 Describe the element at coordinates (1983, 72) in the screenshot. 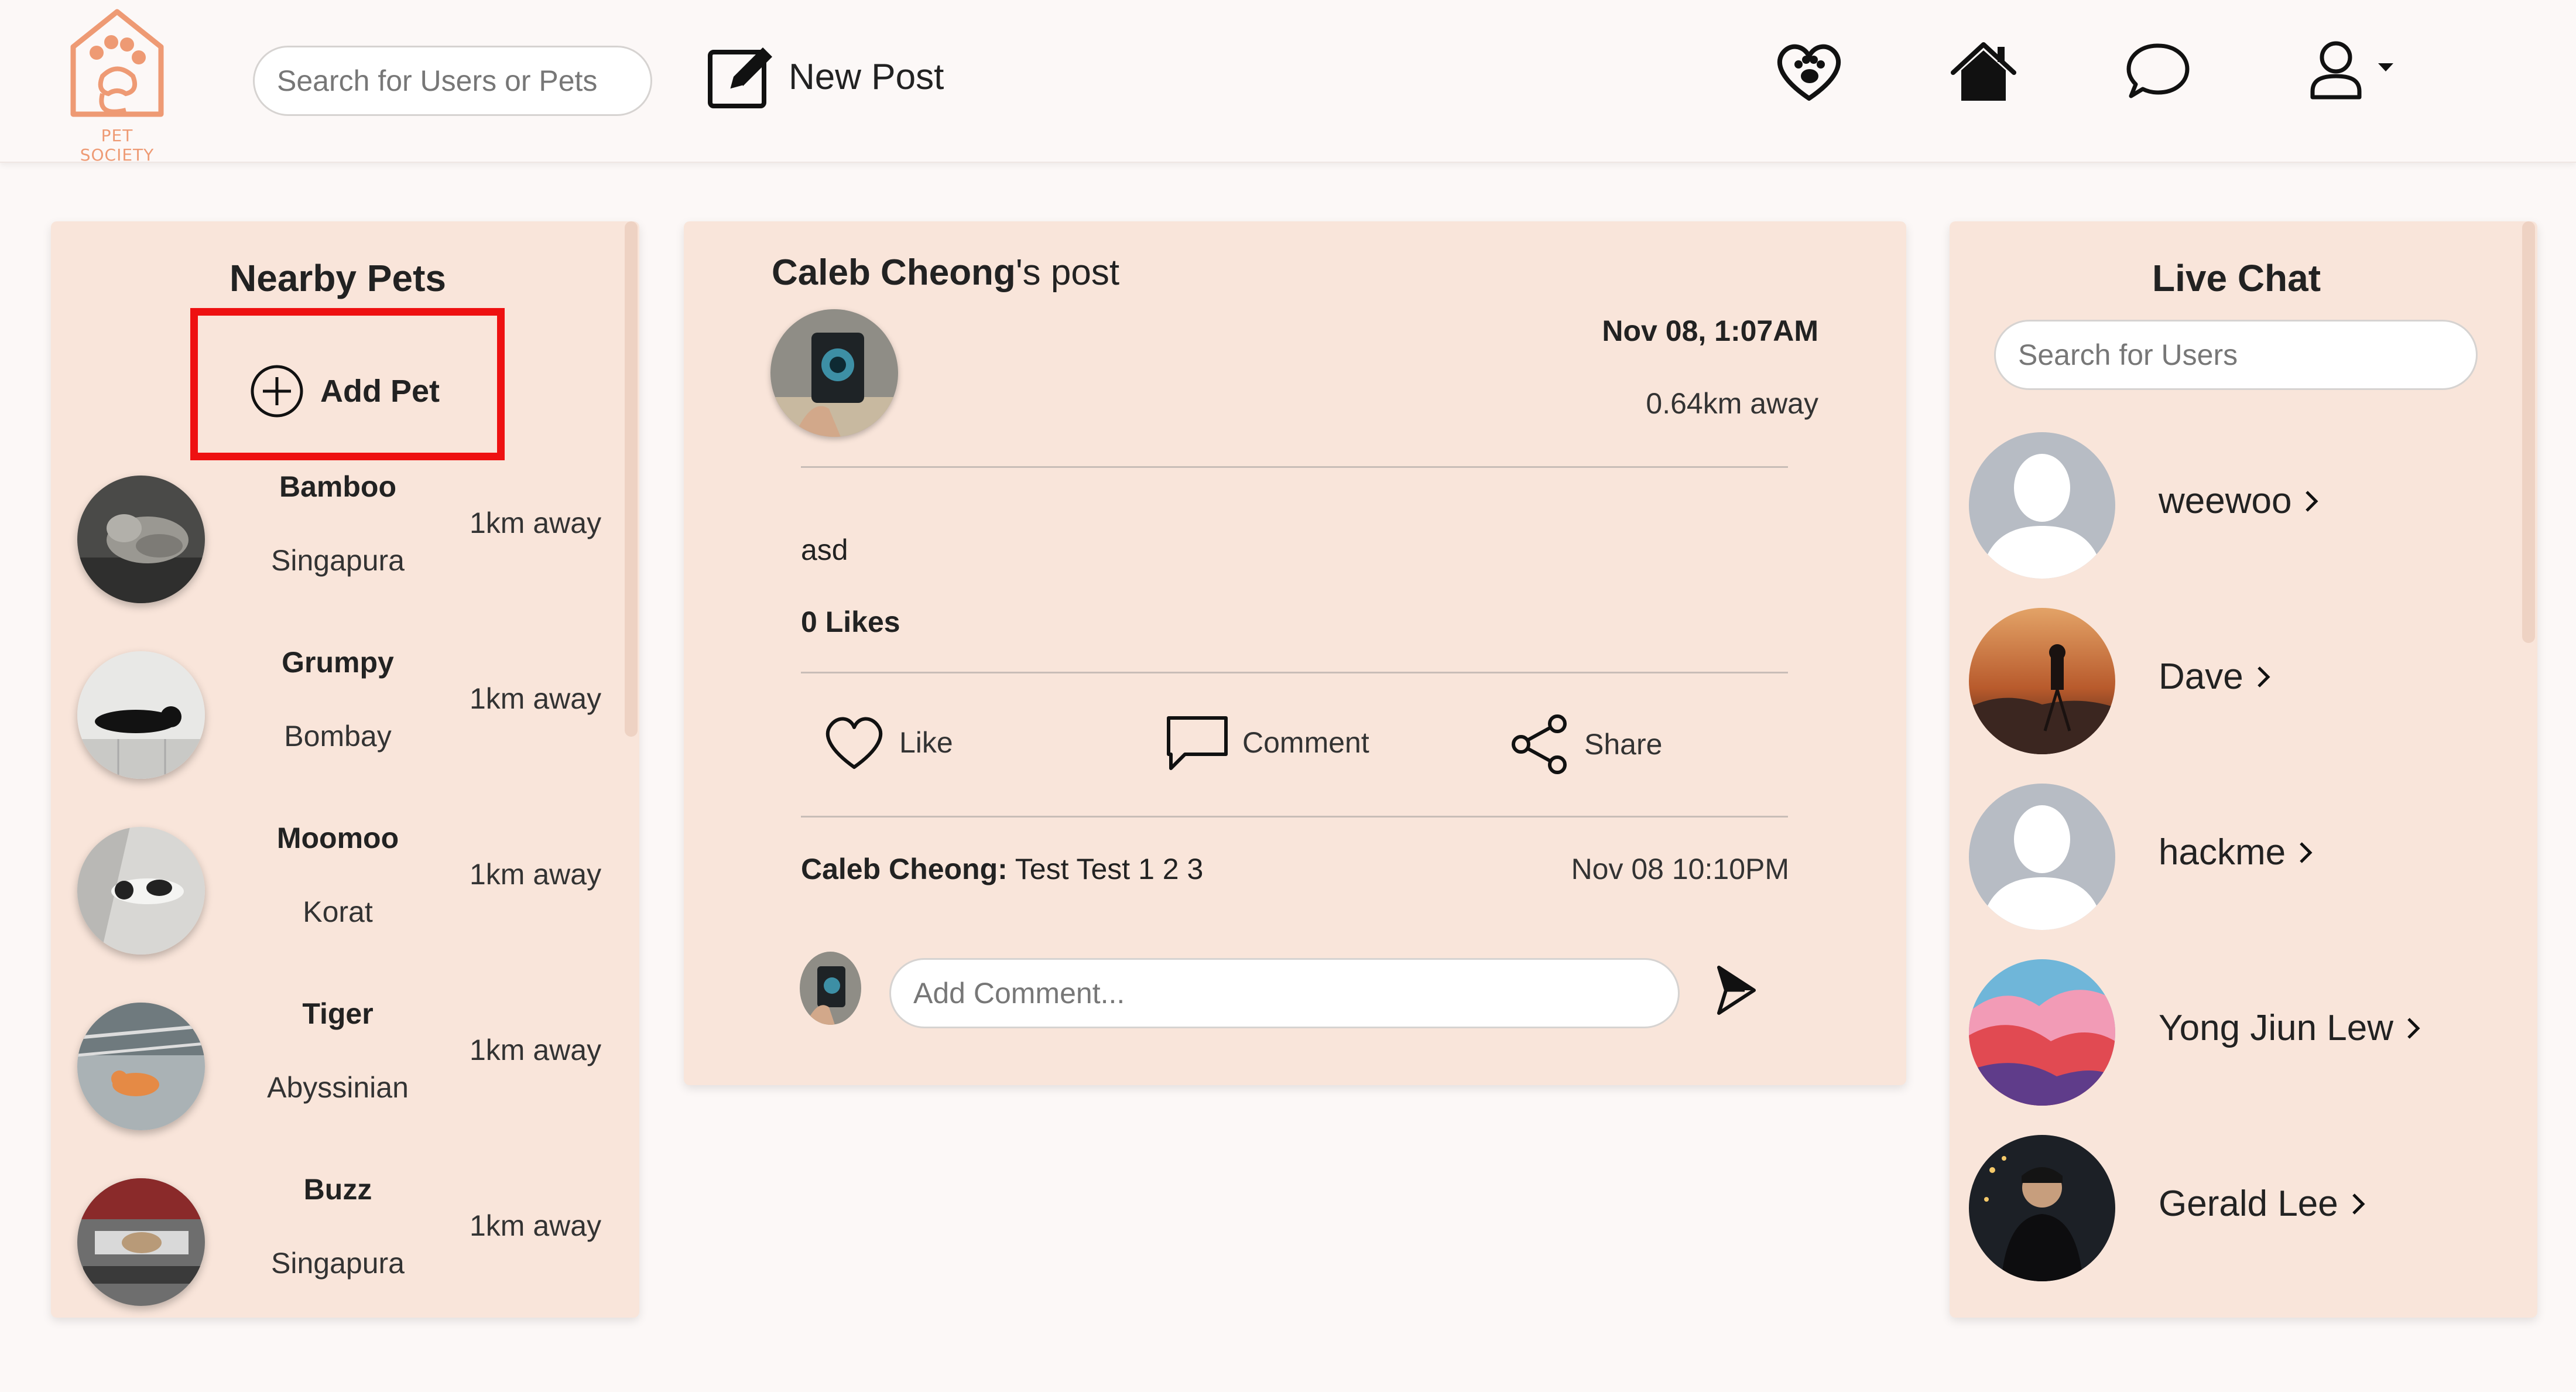

I see `home-icon` at that location.